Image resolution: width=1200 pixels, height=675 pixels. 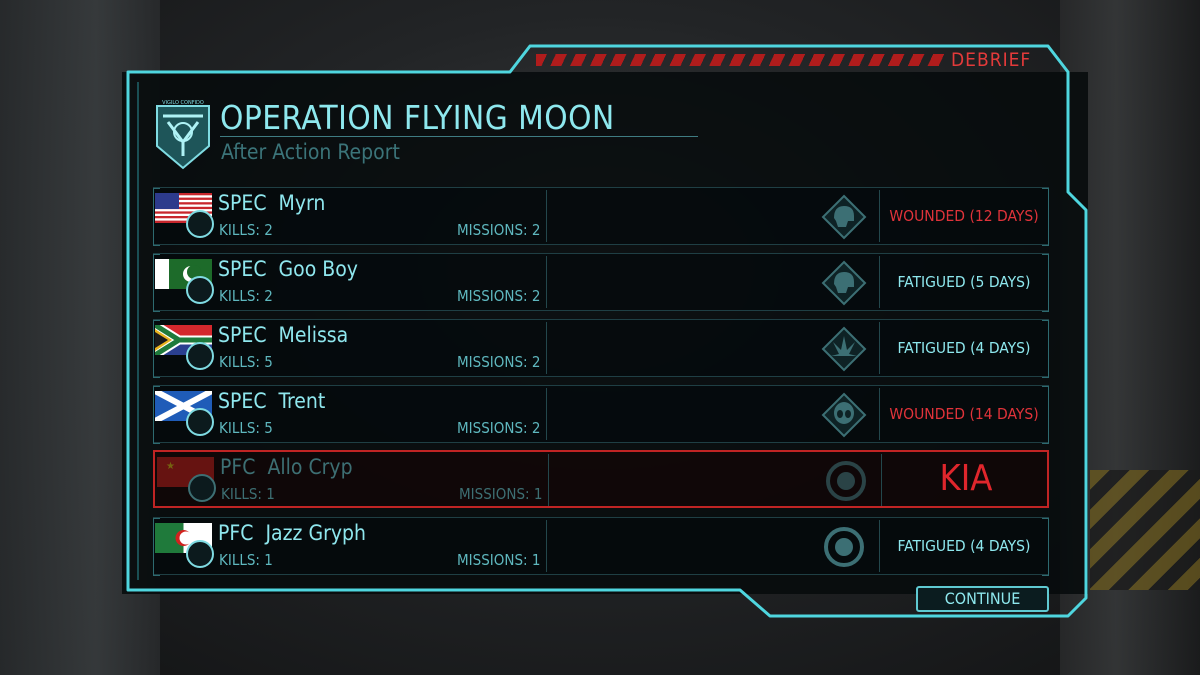 What do you see at coordinates (318, 269) in the screenshot?
I see `soldier-name-text: Goo Boy` at bounding box center [318, 269].